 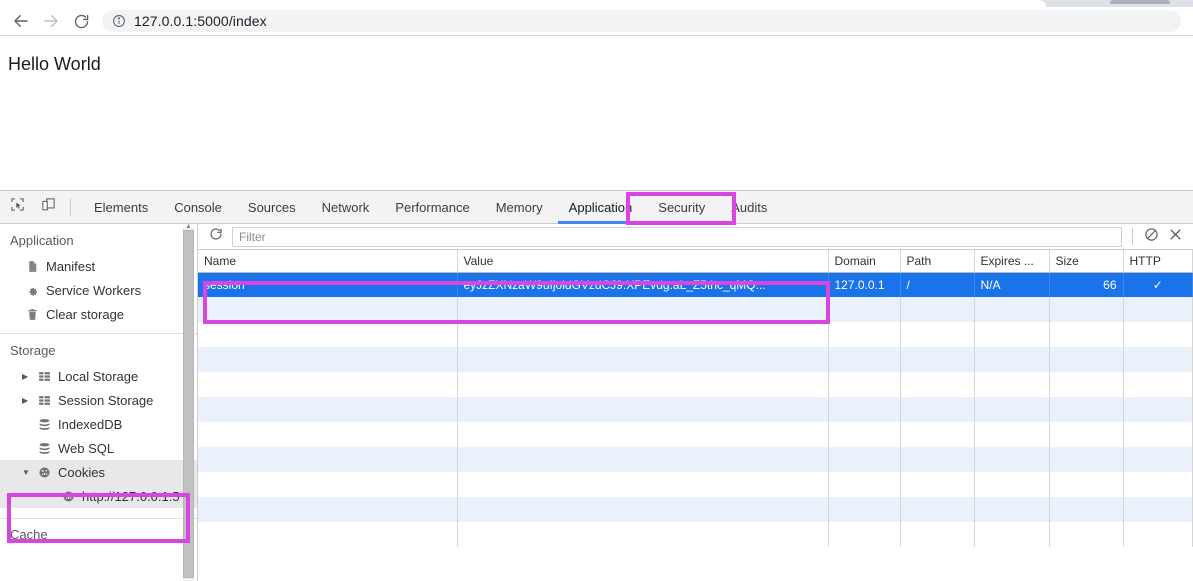 I want to click on device-toolbar-button, so click(x=48, y=207).